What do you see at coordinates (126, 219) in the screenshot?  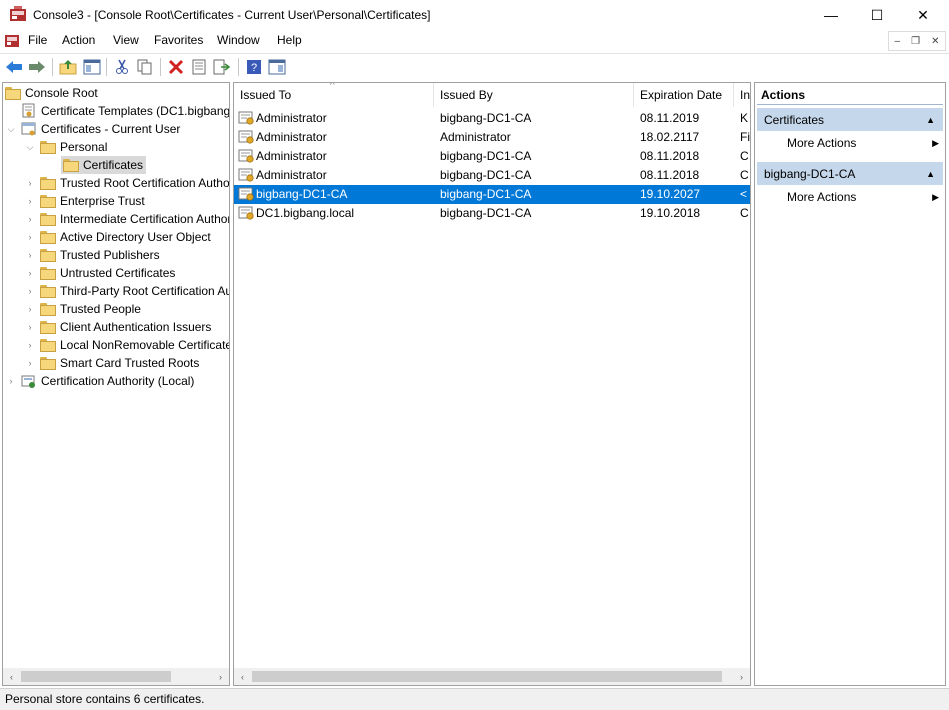 I see `tree-item-store: › Intermediate Certification Authorities` at bounding box center [126, 219].